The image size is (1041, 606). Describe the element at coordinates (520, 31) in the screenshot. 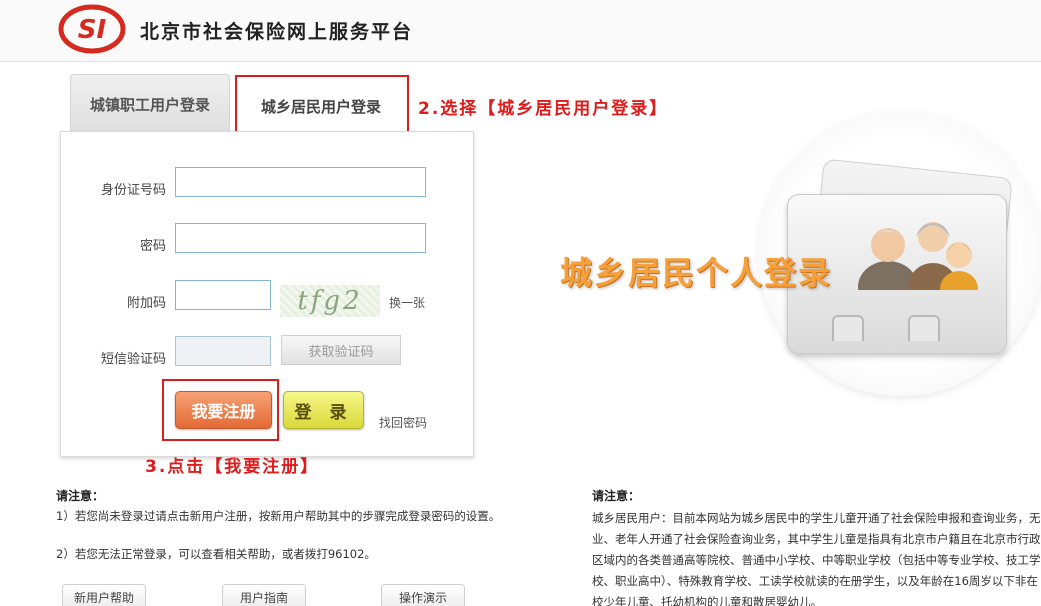

I see `header: SI 北京市社会保险网上服务平台` at that location.